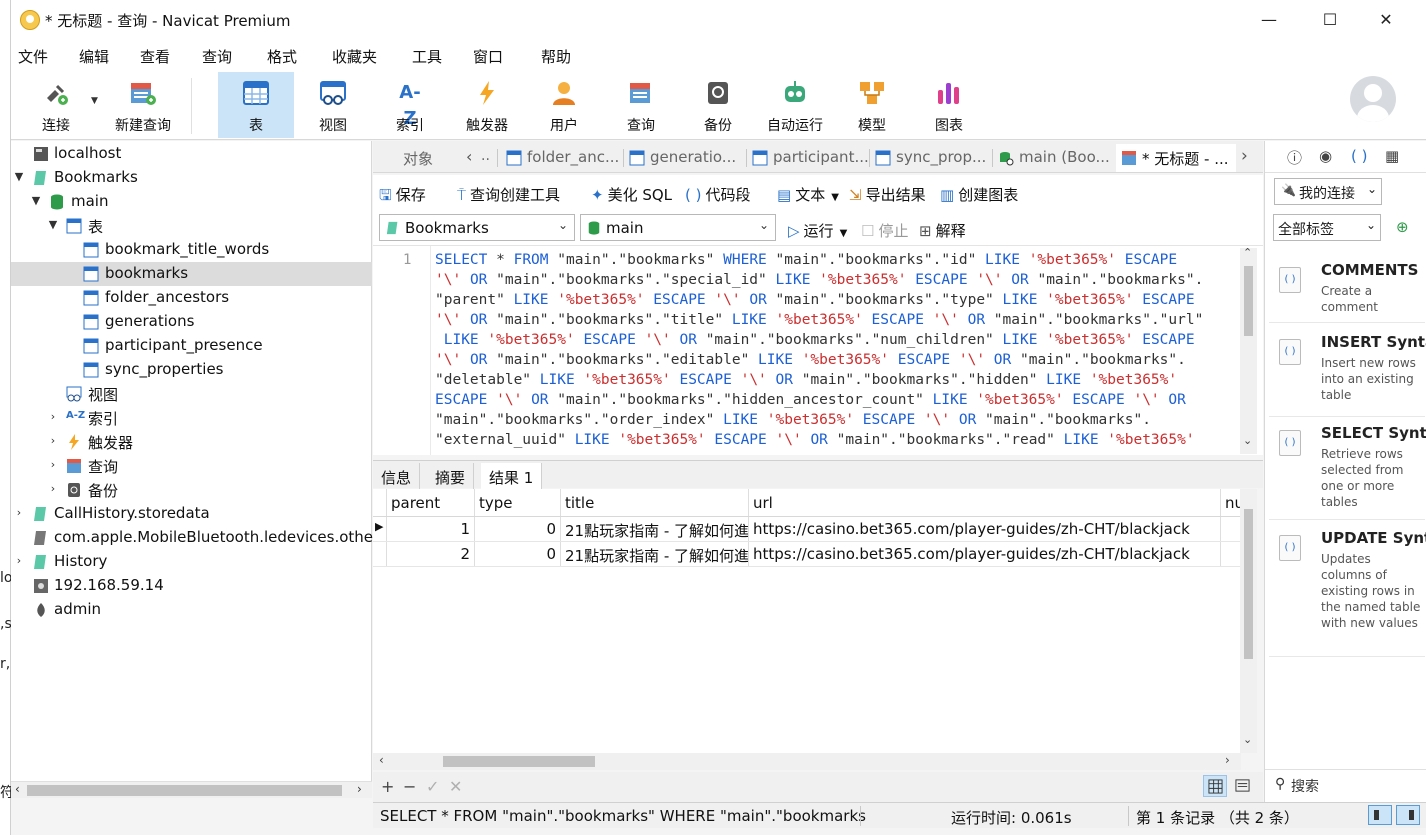 The width and height of the screenshot is (1426, 835). Describe the element at coordinates (678, 227) in the screenshot. I see `database-select: main ⌄` at that location.